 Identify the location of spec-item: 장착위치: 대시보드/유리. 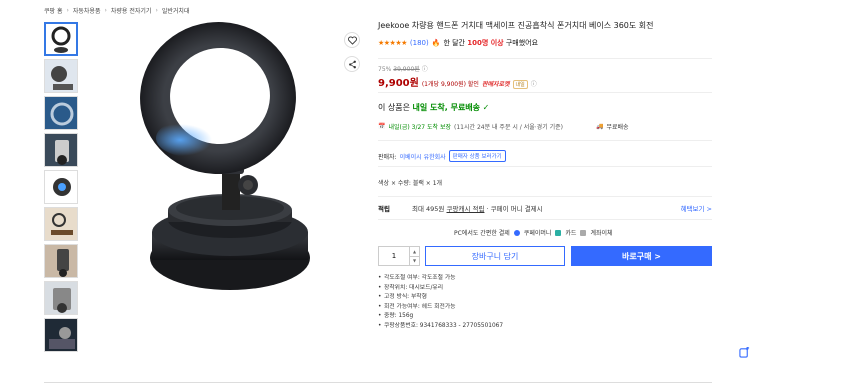
(440, 289).